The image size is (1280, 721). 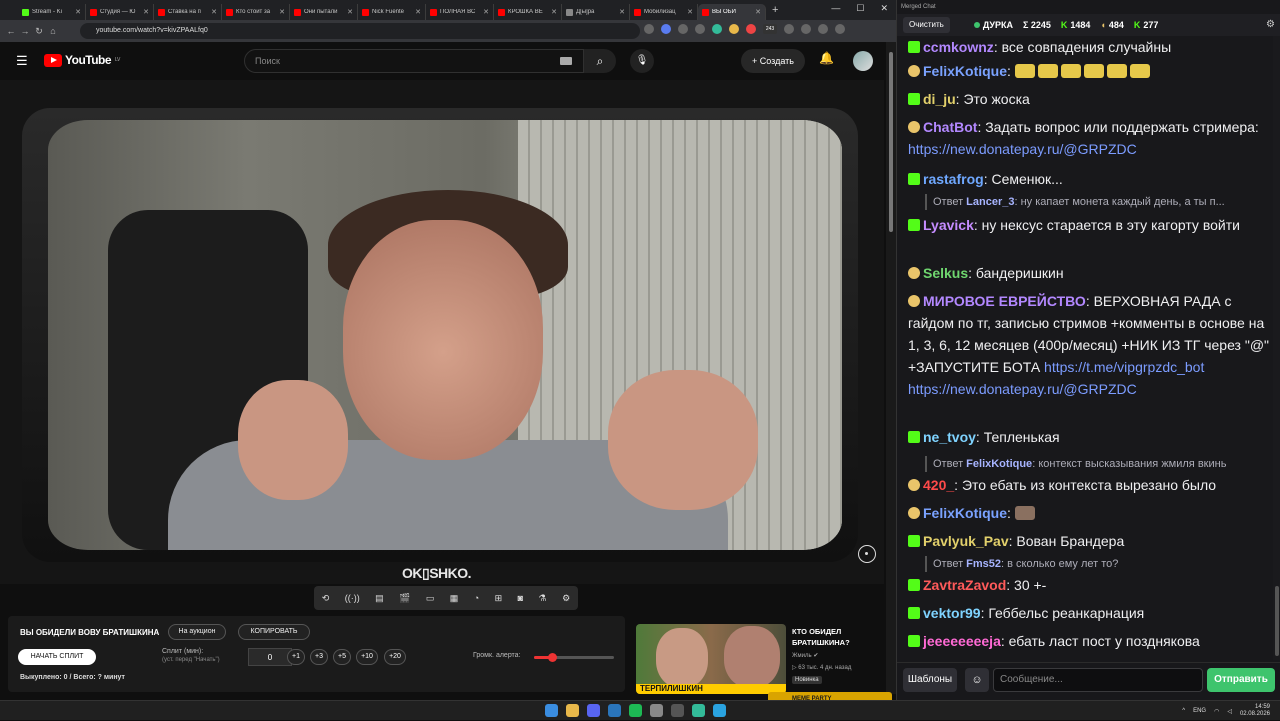 What do you see at coordinates (22, 61) in the screenshot?
I see `hamburger-menu-icon: ☰` at bounding box center [22, 61].